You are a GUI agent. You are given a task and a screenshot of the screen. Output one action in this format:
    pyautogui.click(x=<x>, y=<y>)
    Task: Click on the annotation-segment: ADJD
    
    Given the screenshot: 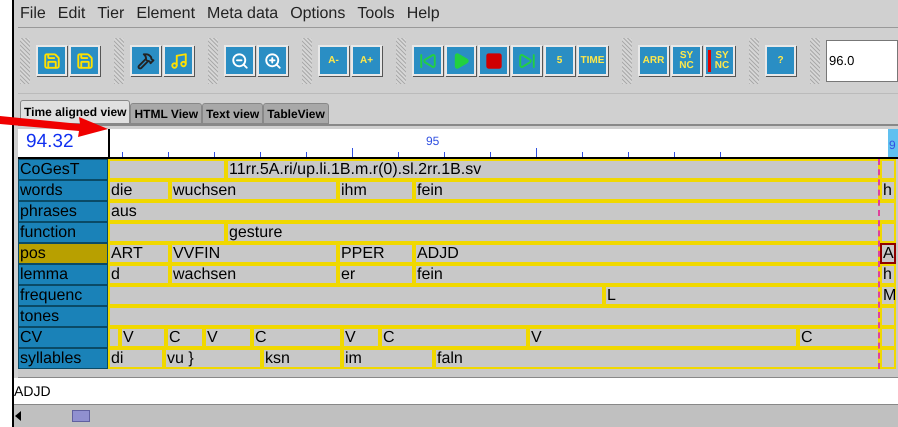 What is the action you would take?
    pyautogui.click(x=647, y=253)
    